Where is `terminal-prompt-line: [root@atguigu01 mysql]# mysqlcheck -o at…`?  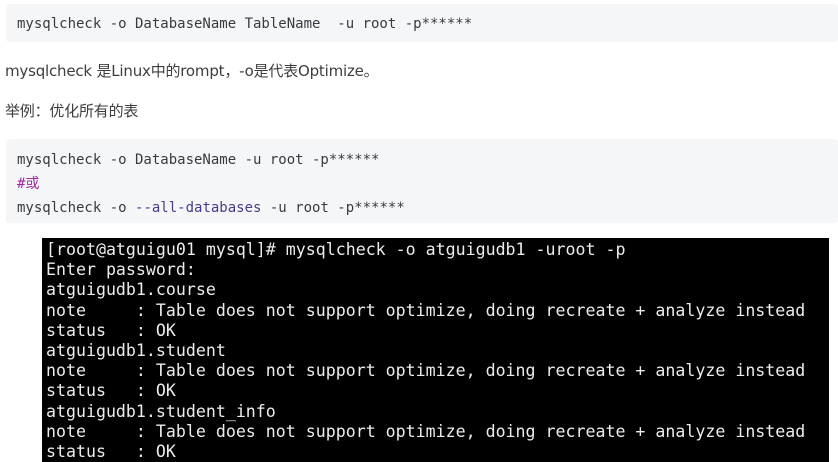
terminal-prompt-line: [root@atguigu01 mysql]# mysqlcheck -o at… is located at coordinates (336, 249).